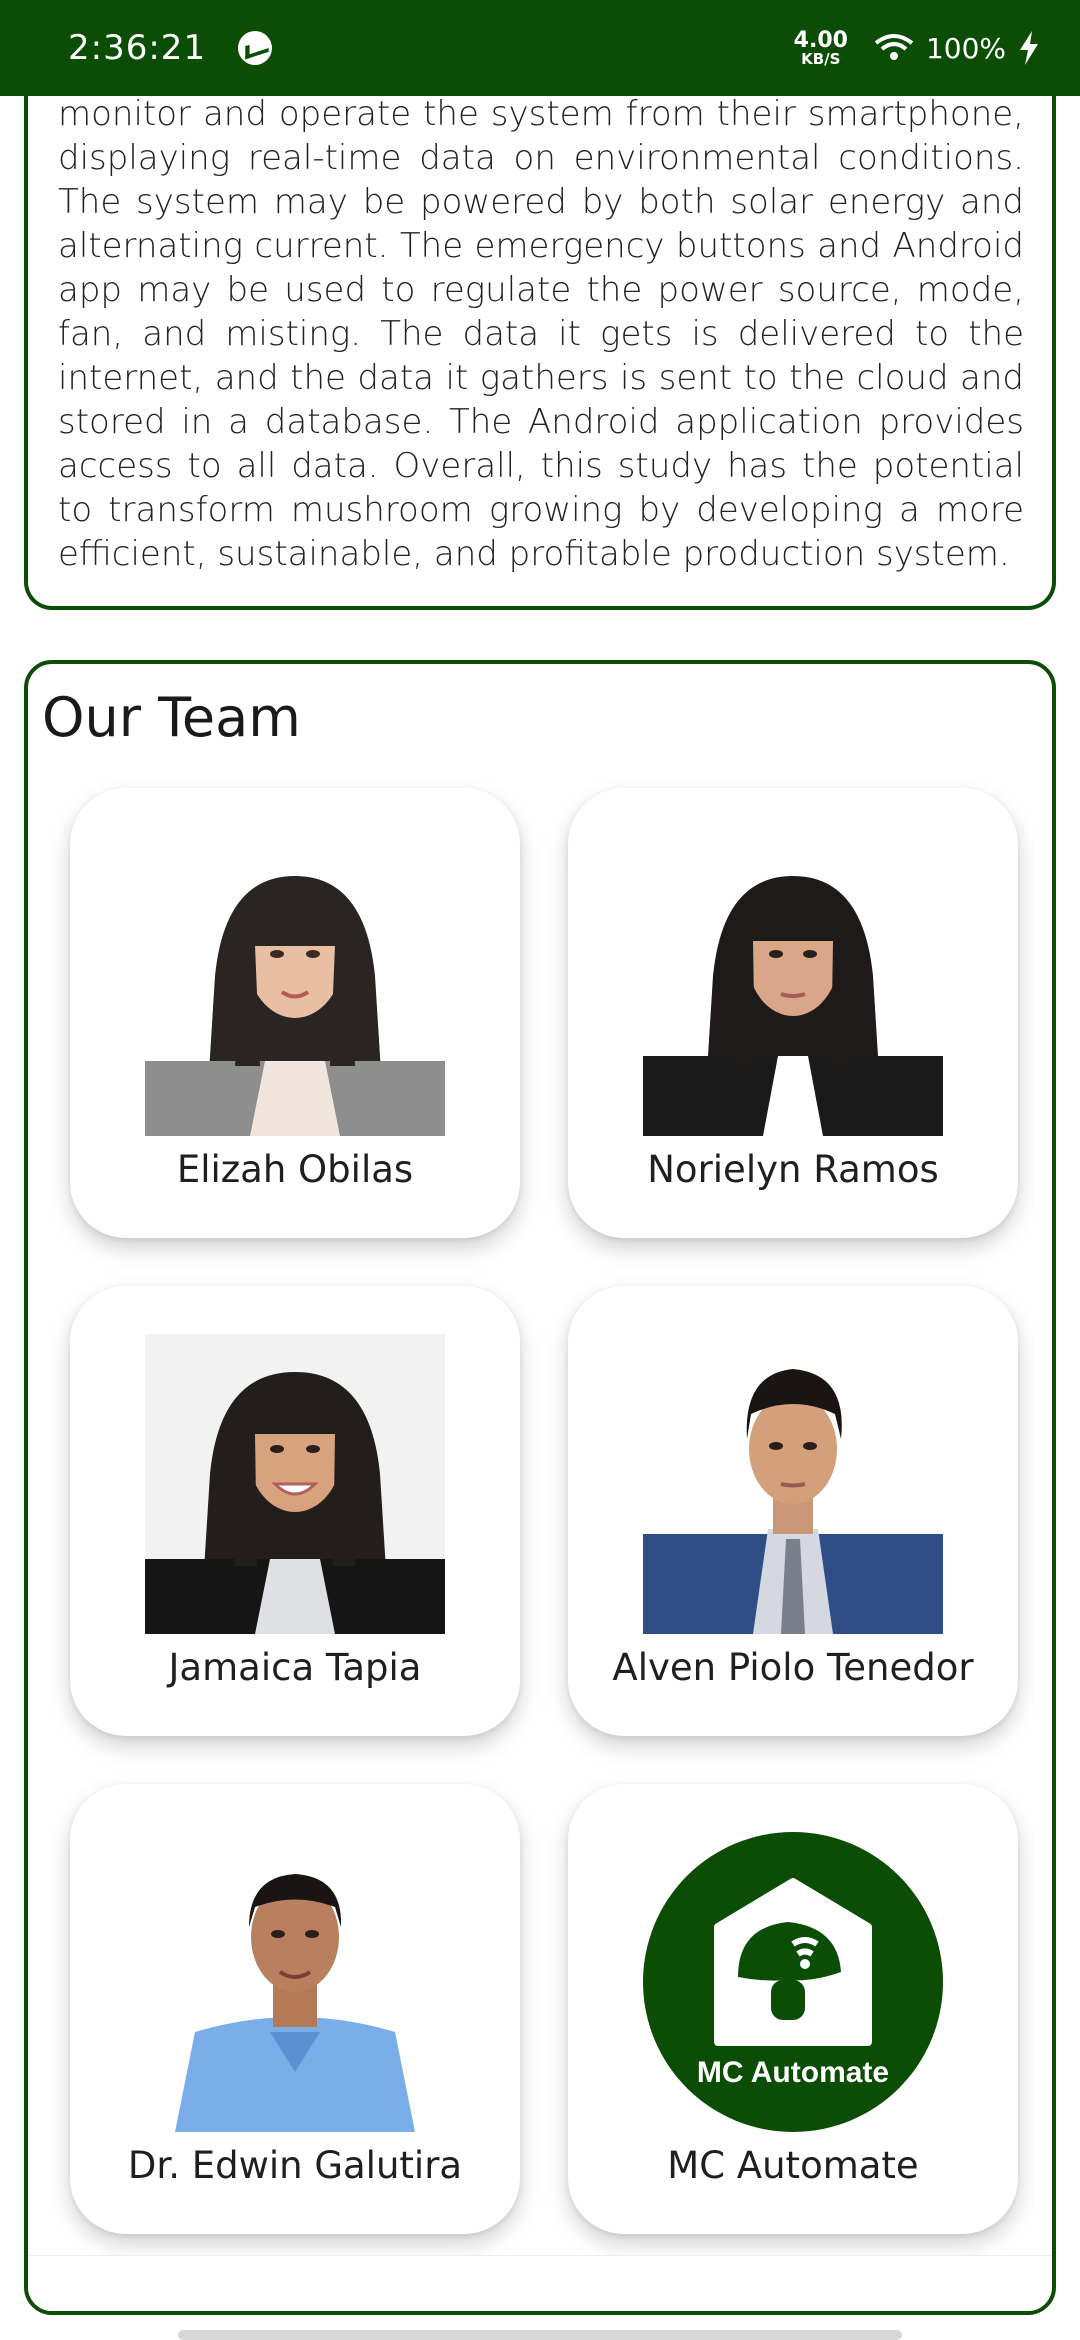 Image resolution: width=1080 pixels, height=2340 pixels. What do you see at coordinates (295, 1667) in the screenshot?
I see `member-name: Jamaica Tapia` at bounding box center [295, 1667].